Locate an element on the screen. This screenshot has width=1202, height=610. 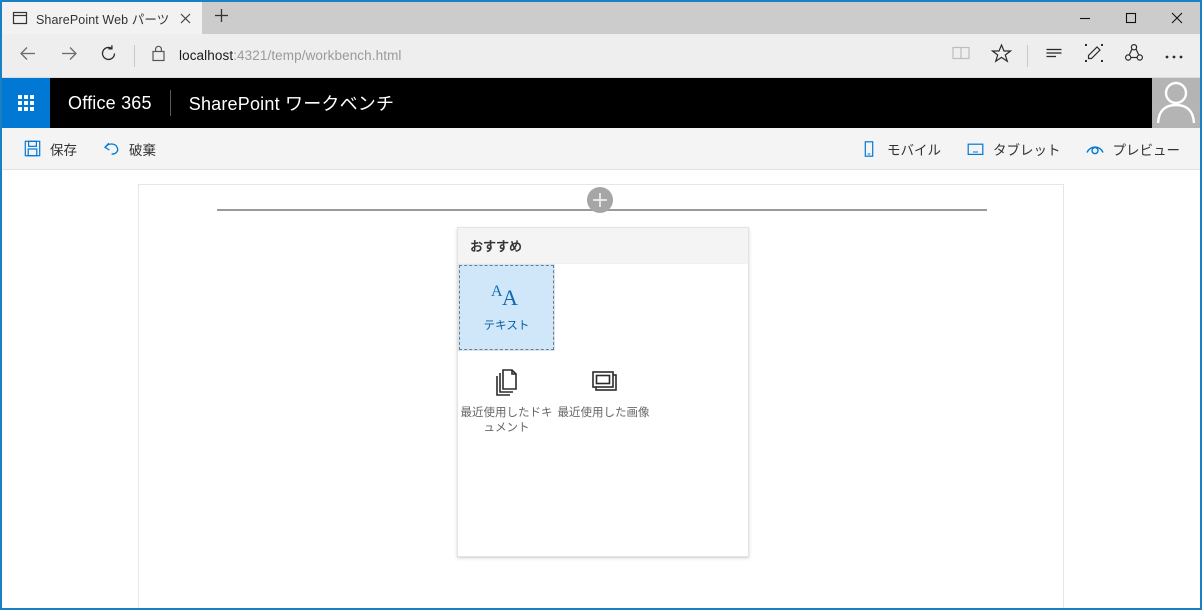
webpart-picker-panel: おすすめ A A テキスト 最近使用したドキュメント 最近使用した画像 is located at coordinates (603, 392).